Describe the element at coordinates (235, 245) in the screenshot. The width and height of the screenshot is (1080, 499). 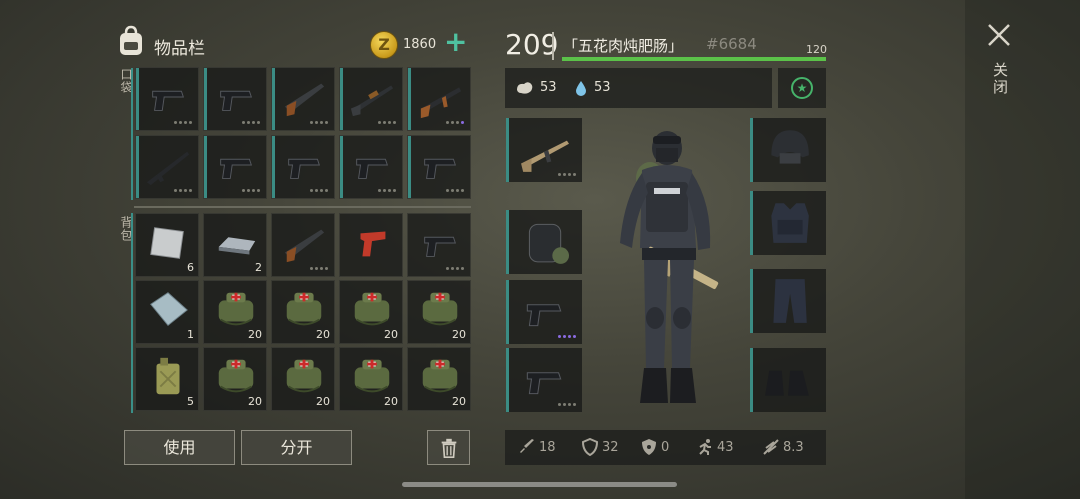
I see `backpack-slot: 2` at that location.